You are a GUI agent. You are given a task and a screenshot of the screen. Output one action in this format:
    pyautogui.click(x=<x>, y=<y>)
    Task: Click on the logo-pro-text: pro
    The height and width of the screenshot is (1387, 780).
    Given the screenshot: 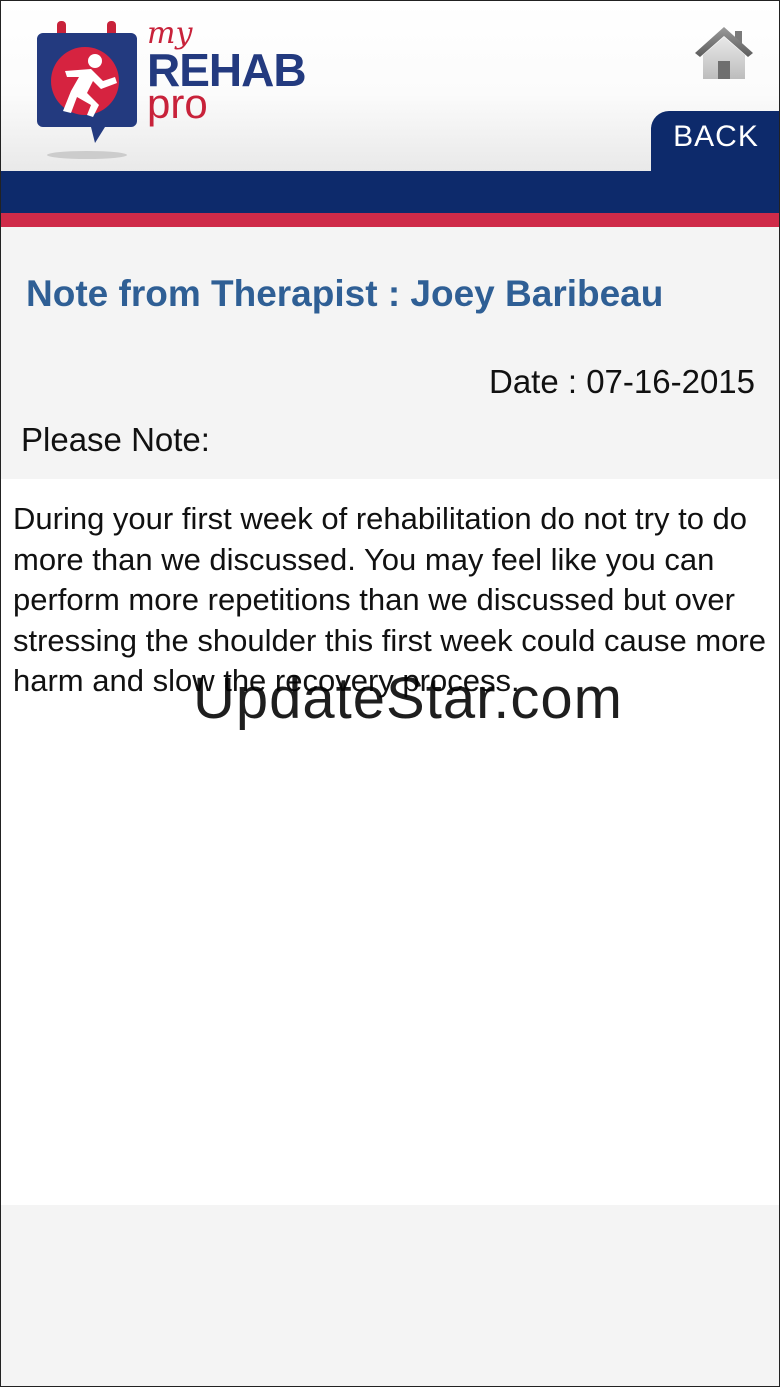 What is the action you would take?
    pyautogui.click(x=177, y=103)
    